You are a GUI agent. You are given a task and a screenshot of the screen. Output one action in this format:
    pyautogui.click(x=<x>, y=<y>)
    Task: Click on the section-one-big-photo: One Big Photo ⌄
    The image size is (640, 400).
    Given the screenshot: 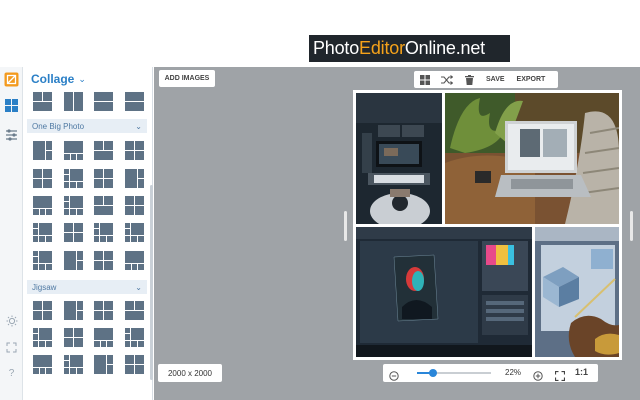 What is the action you would take?
    pyautogui.click(x=87, y=126)
    